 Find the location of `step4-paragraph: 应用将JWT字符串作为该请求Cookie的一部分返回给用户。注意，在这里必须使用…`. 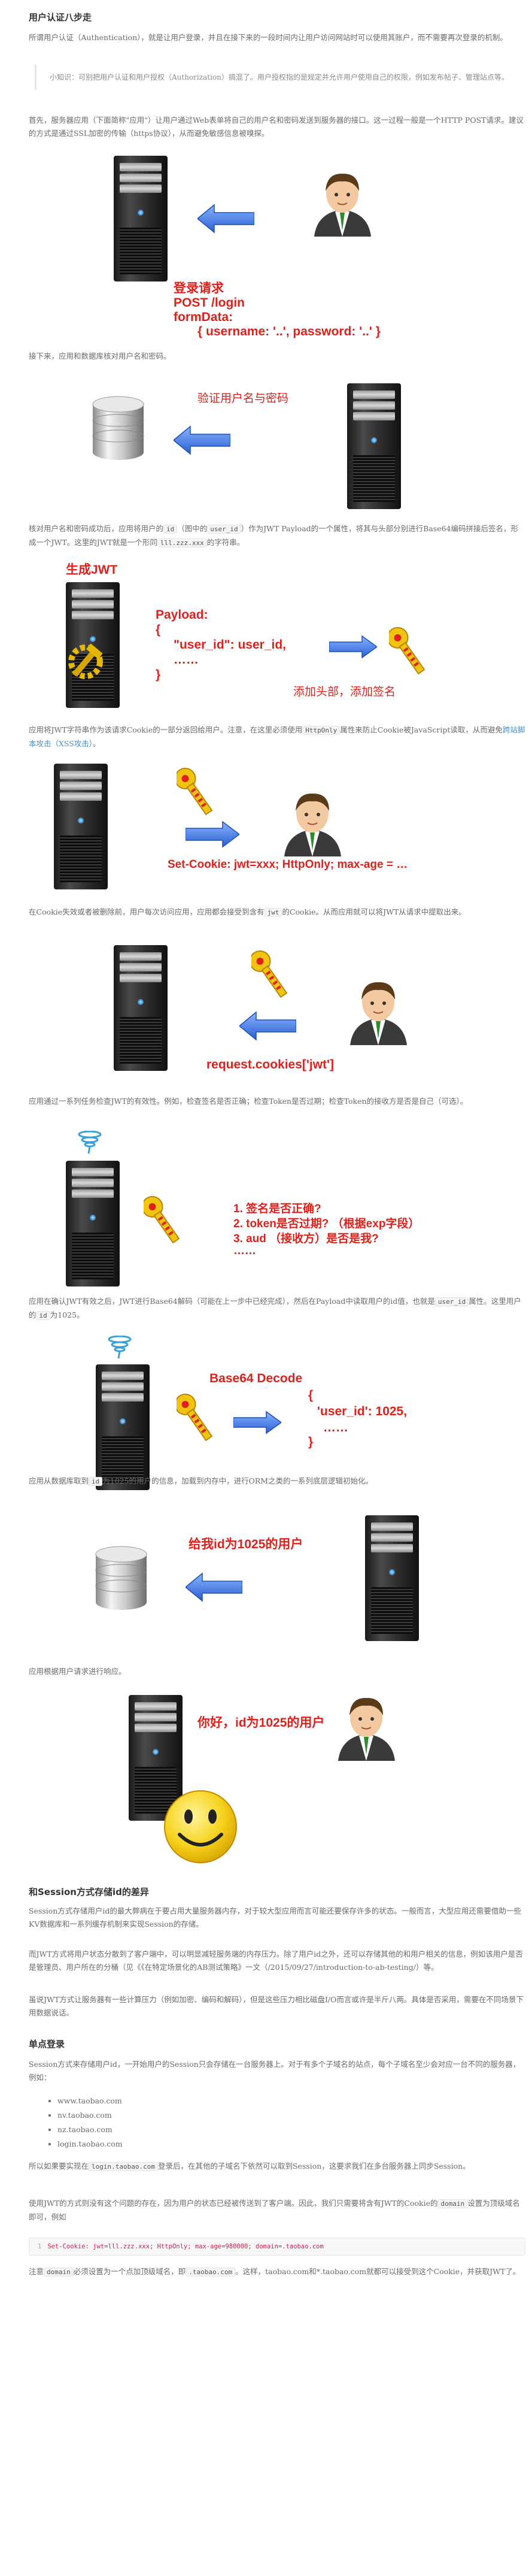

step4-paragraph: 应用将JWT字符串作为该请求Cookie的一部分返回给用户。注意，在这里必须使用… is located at coordinates (277, 736).